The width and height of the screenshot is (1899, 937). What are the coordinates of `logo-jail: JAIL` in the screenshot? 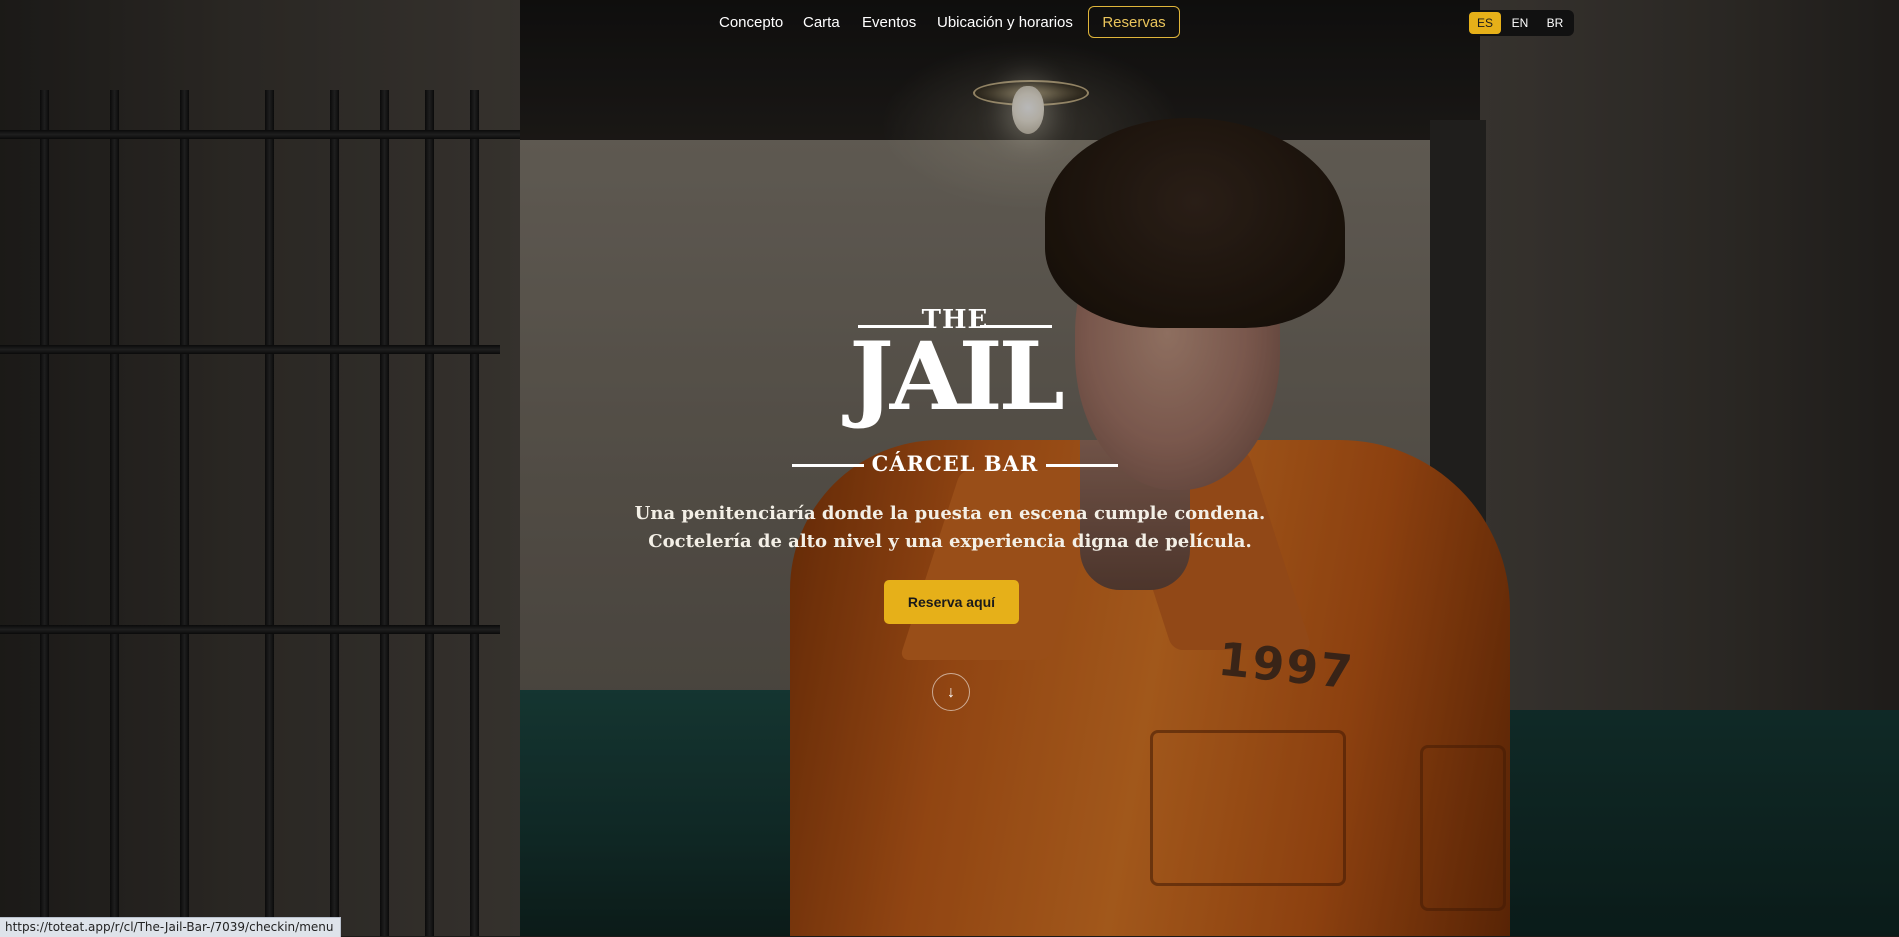 It's located at (956, 377).